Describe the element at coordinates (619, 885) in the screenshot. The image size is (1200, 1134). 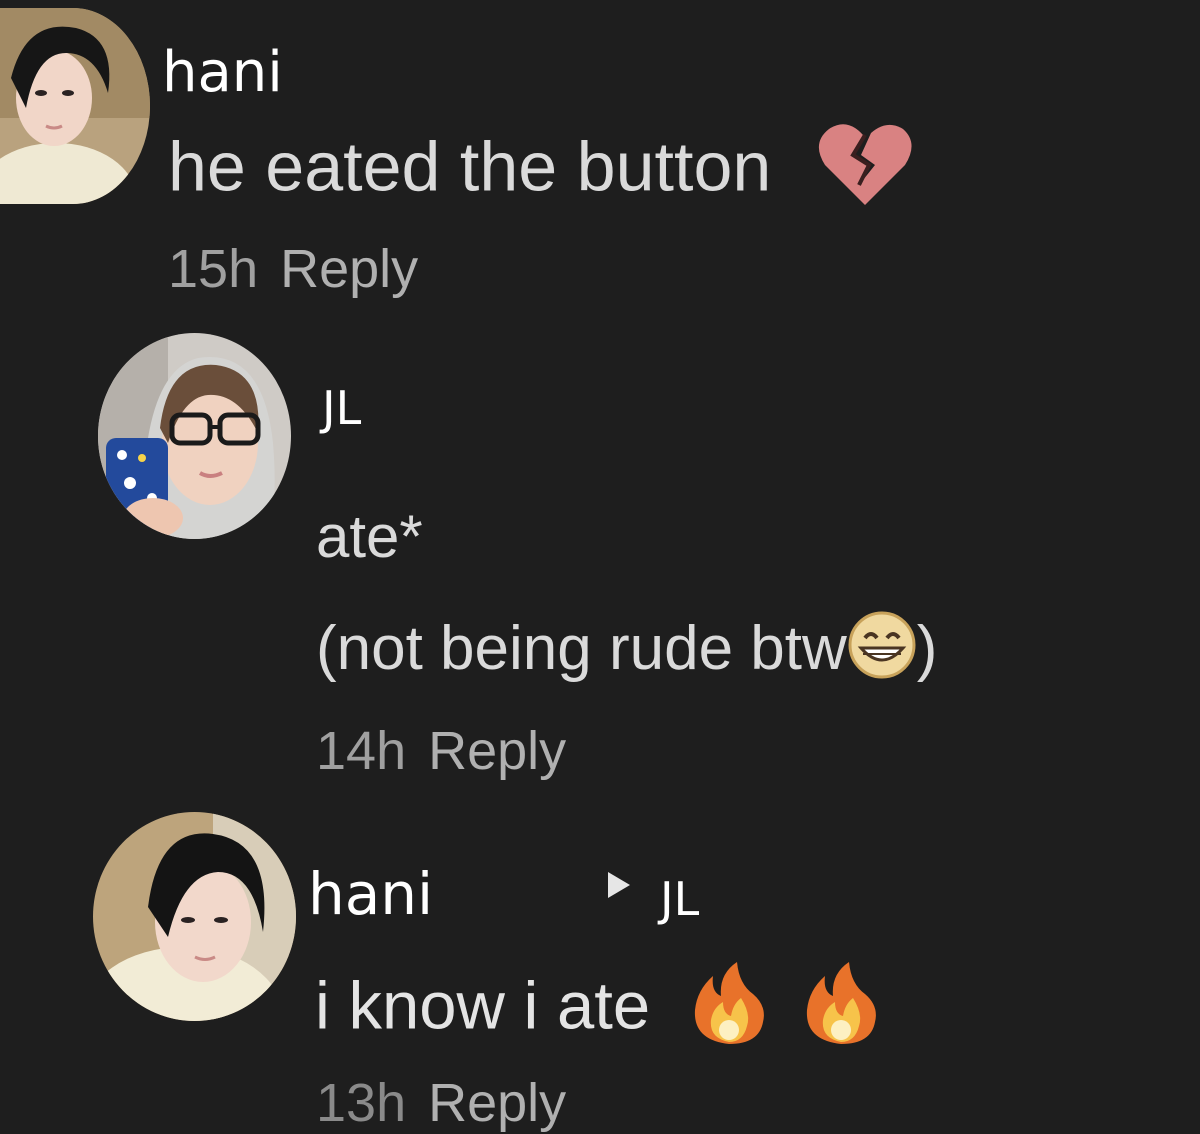
I see `reply-arrow-icon` at that location.